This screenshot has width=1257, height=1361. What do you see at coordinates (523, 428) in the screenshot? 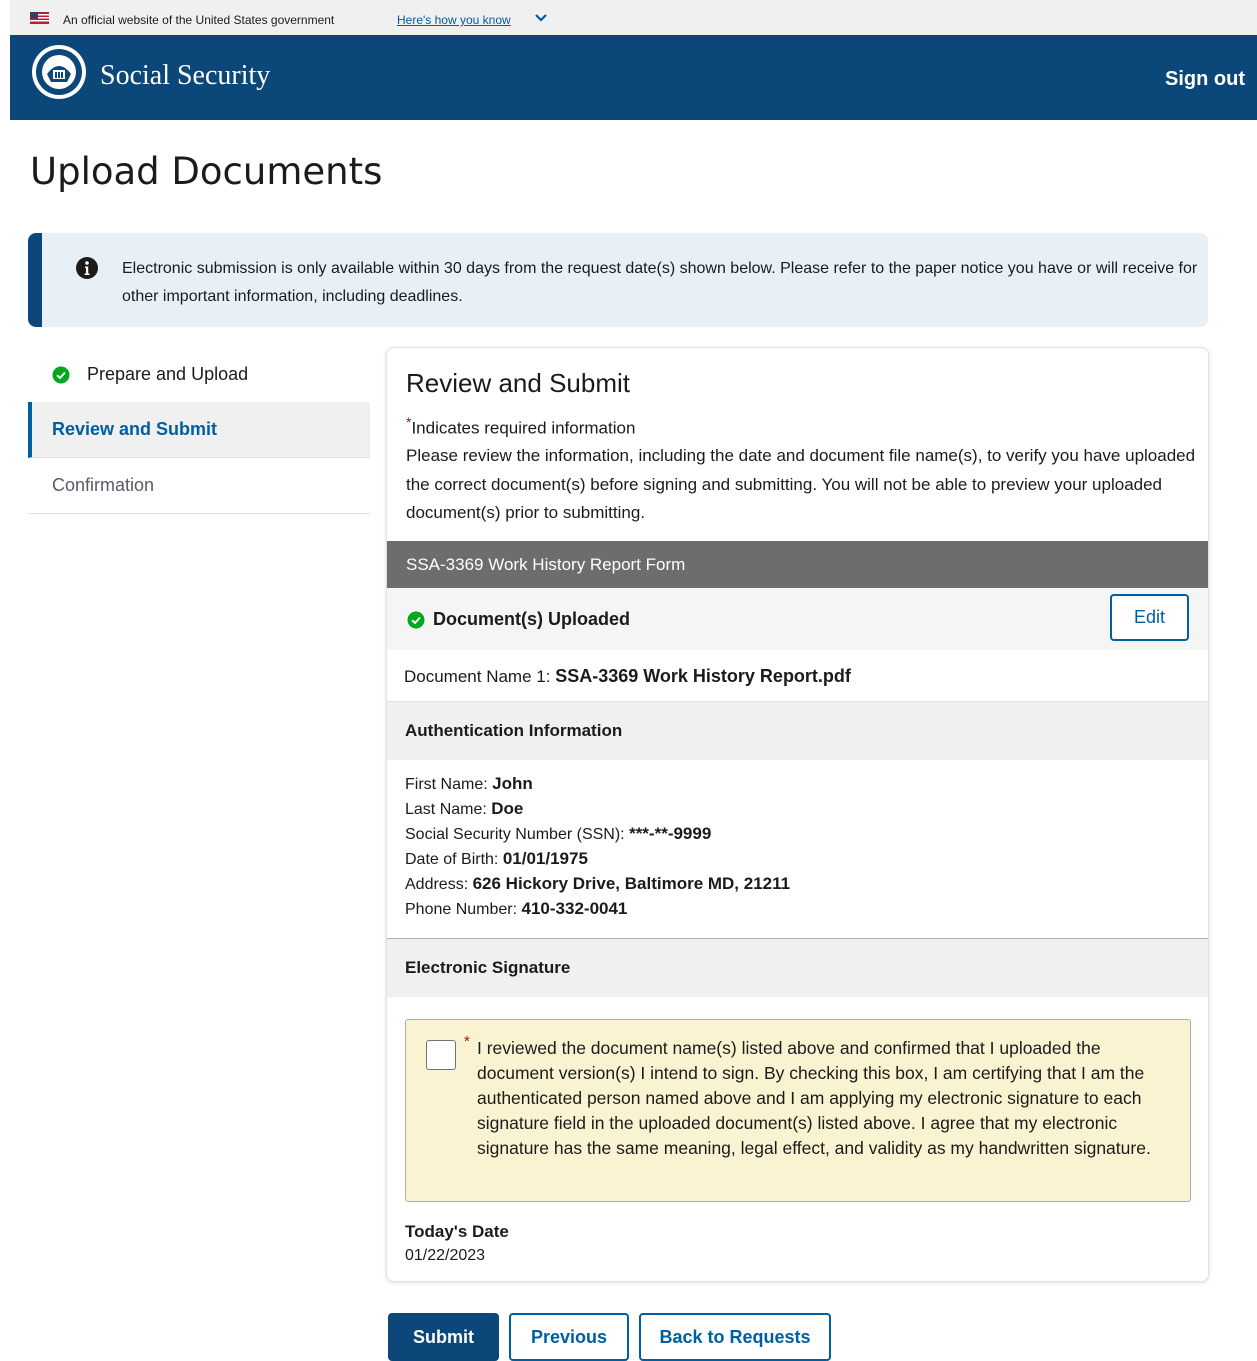
I see `required-note-text: Indicates required information` at bounding box center [523, 428].